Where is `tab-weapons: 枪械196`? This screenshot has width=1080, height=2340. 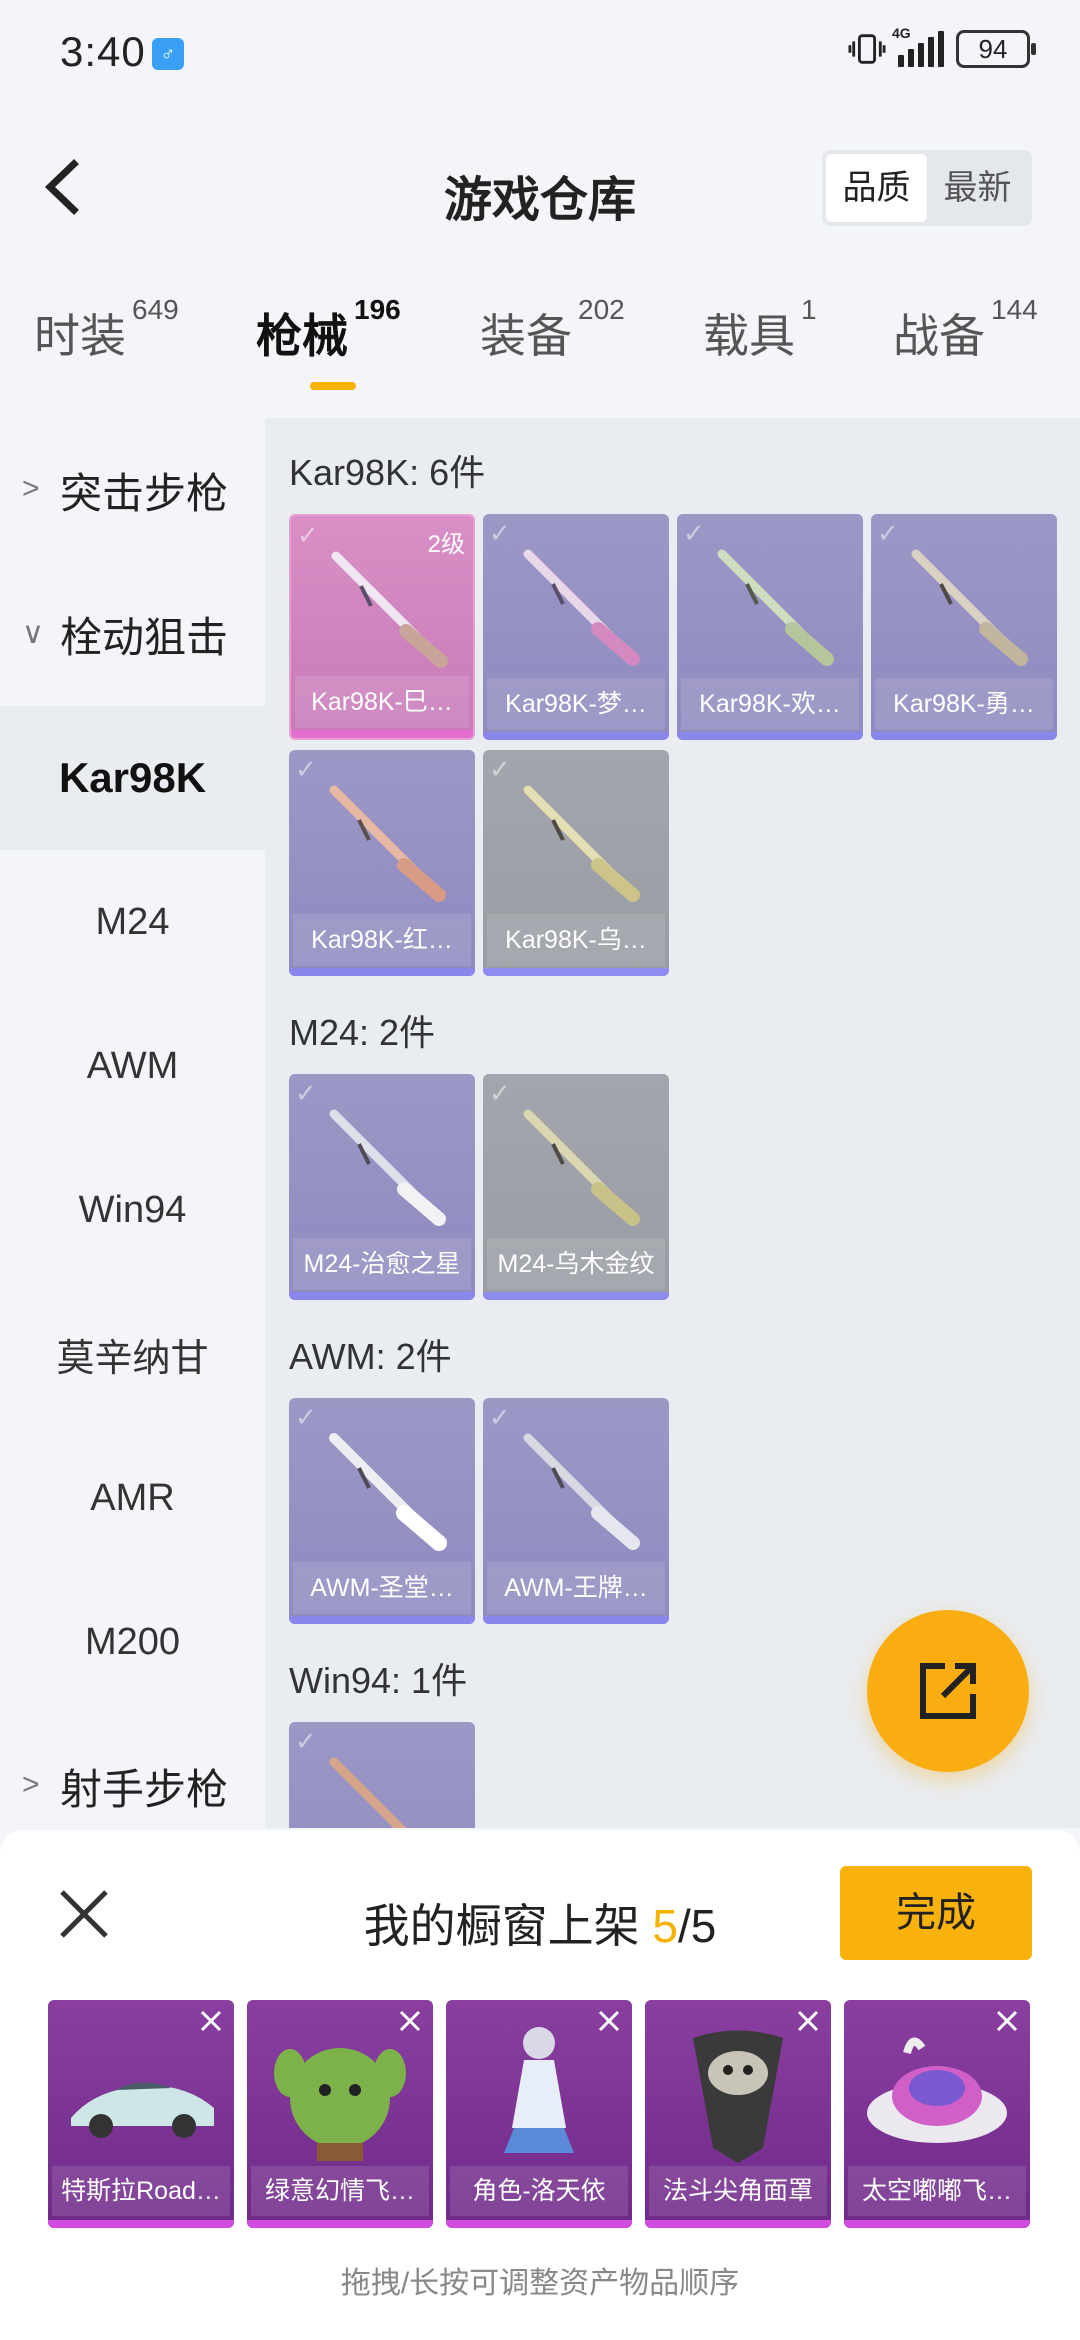 tab-weapons: 枪械196 is located at coordinates (328, 330).